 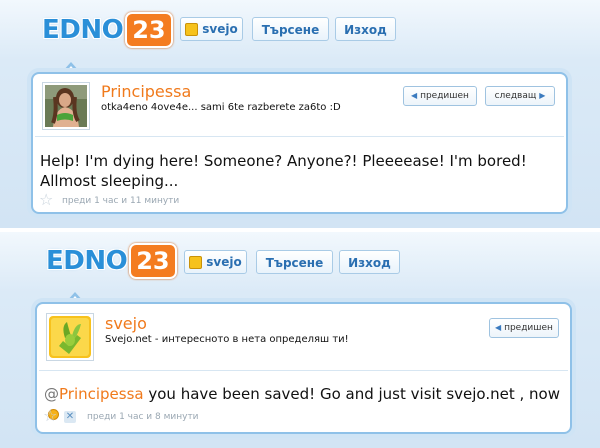 I want to click on post-timestamp: преди 1 час и 8 минути, so click(x=143, y=417).